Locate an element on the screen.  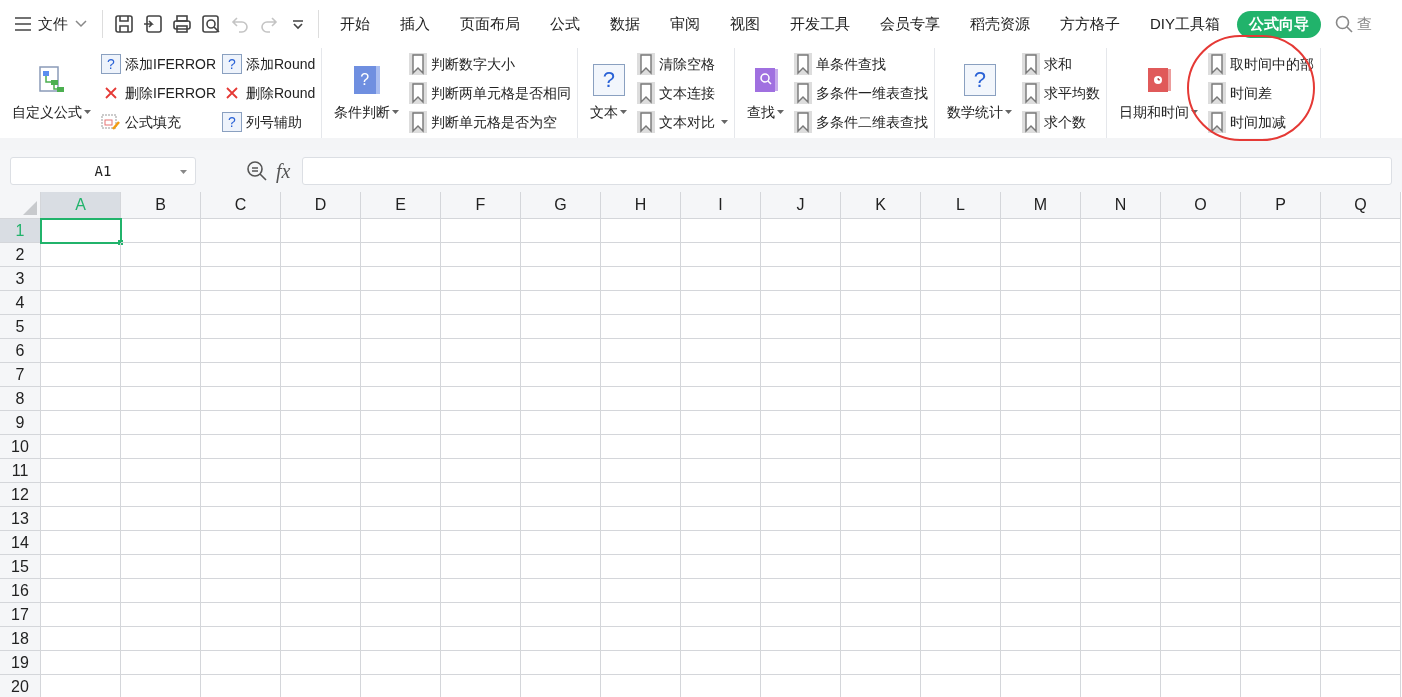
ribbon-tab: 公式 is located at coordinates (565, 24).